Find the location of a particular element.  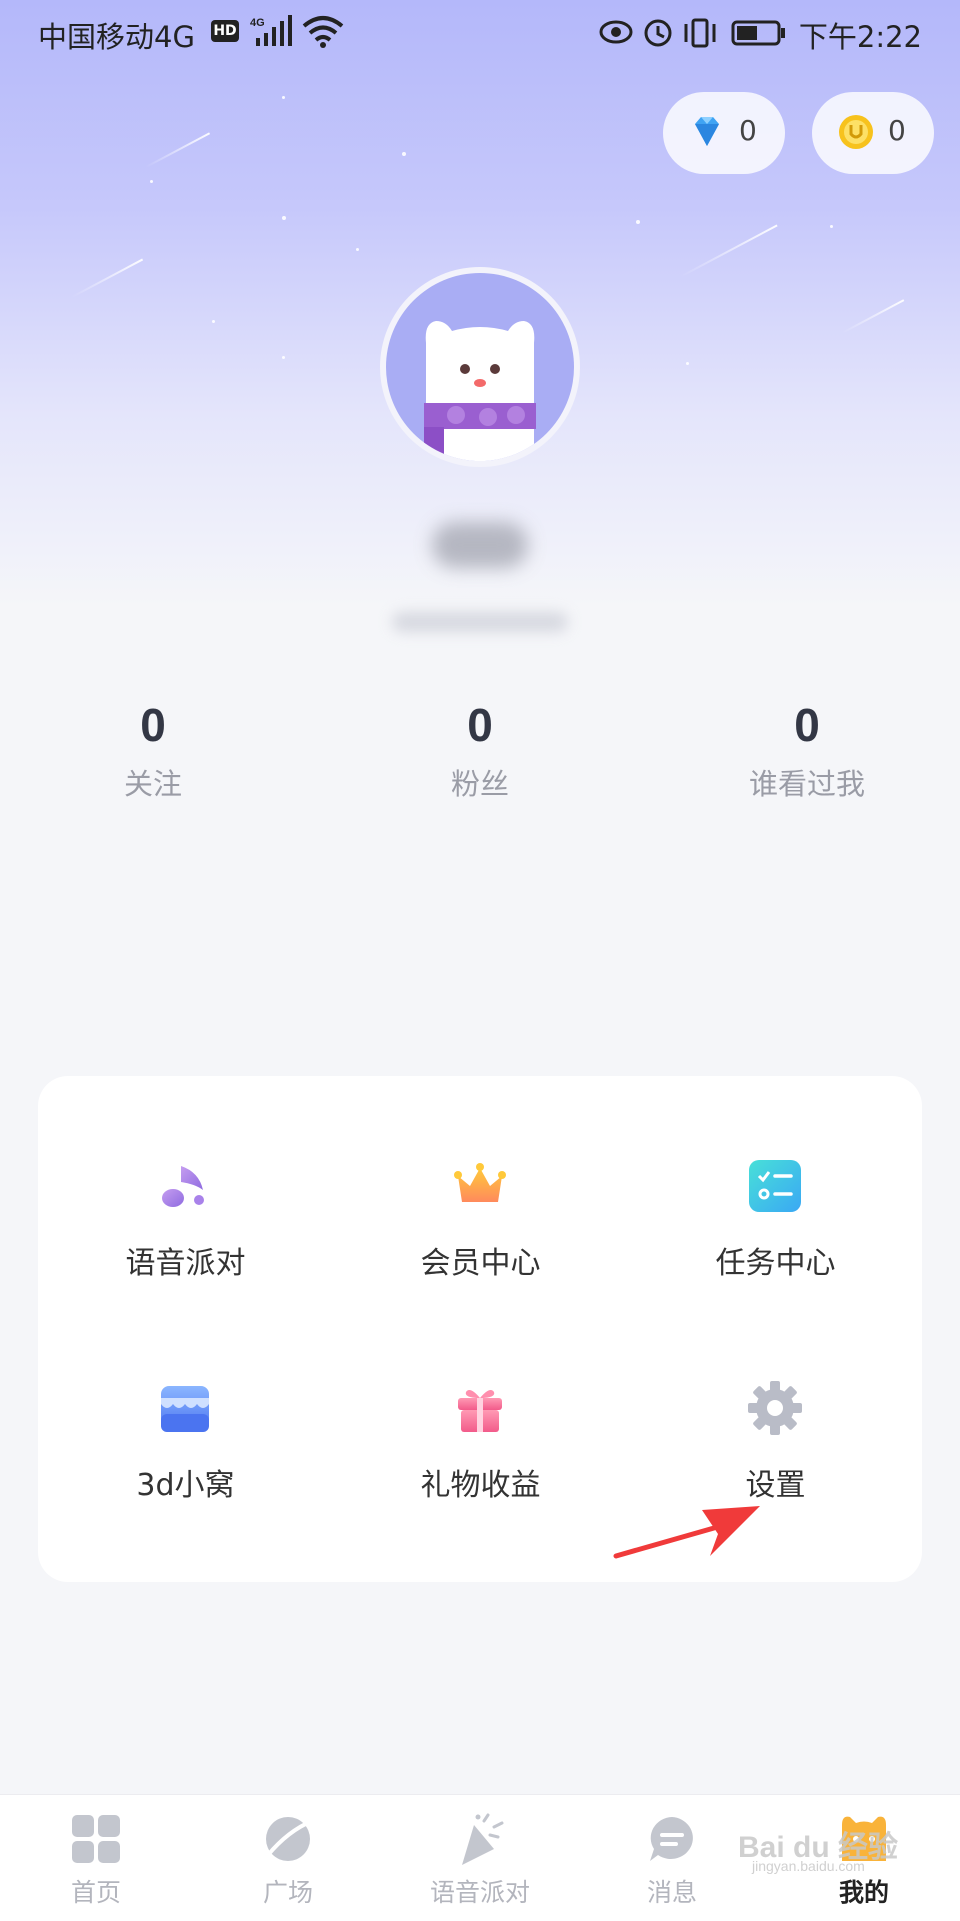

task-list-icon is located at coordinates (775, 1186).